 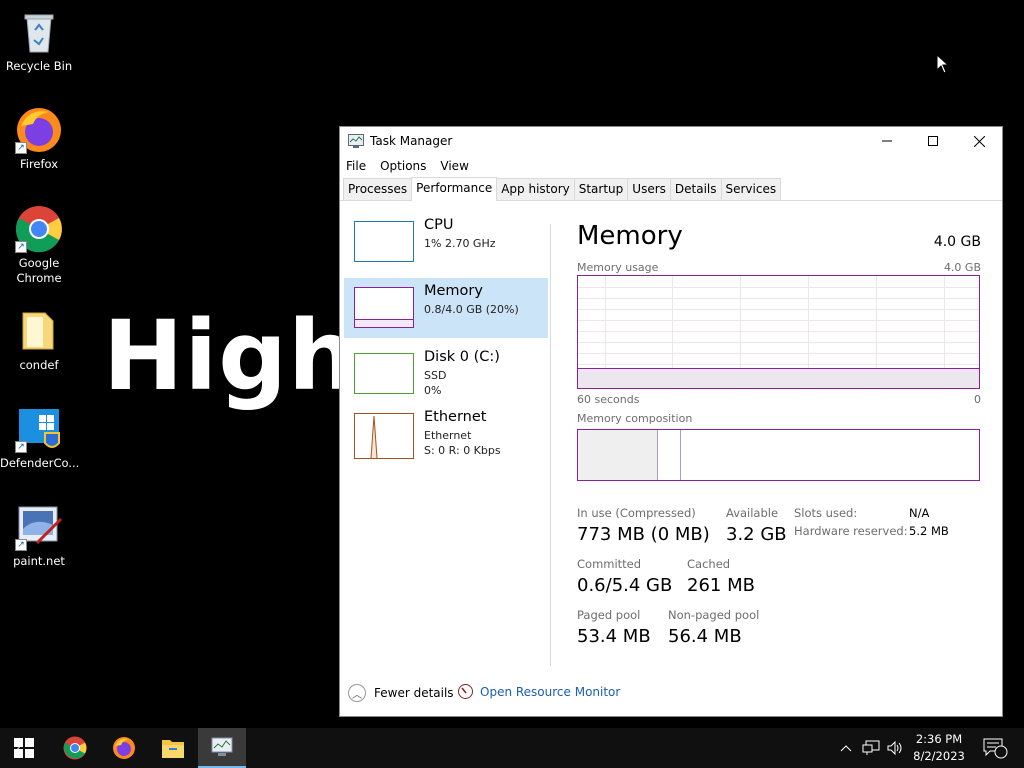 What do you see at coordinates (513, 748) in the screenshot?
I see `action-center-button: 2` at bounding box center [513, 748].